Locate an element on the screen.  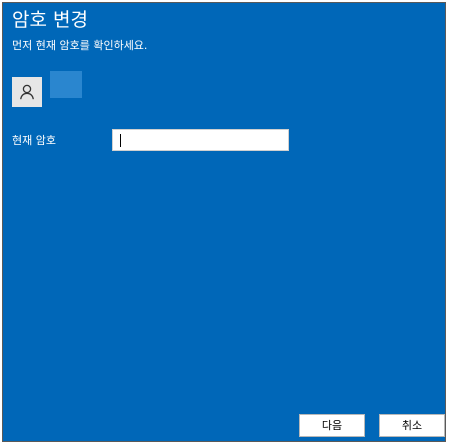
dialog-subtitle: 먼저 현재 암호를 확인하세요. is located at coordinates (80, 45).